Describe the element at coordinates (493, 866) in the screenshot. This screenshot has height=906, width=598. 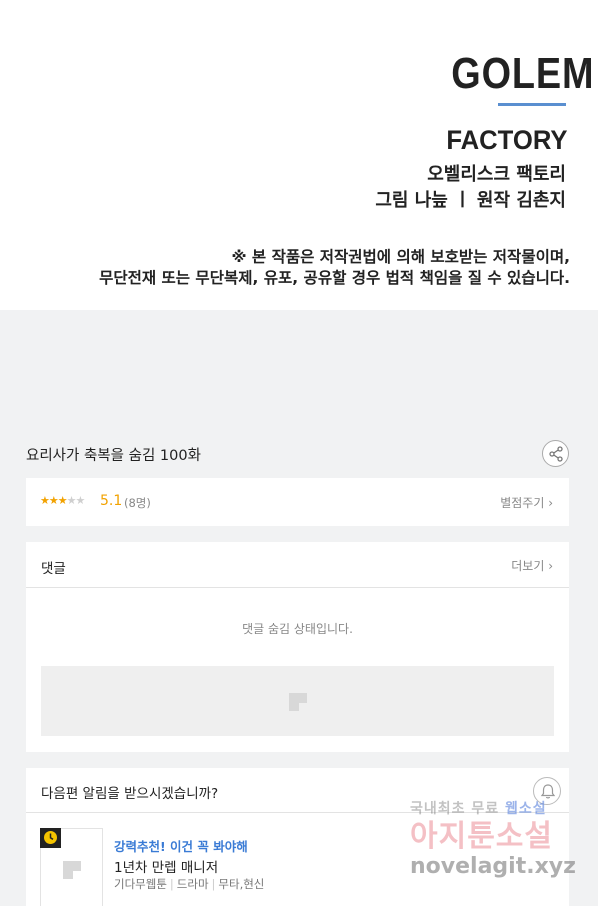
I see `watermark-url: novelagit.xyz` at that location.